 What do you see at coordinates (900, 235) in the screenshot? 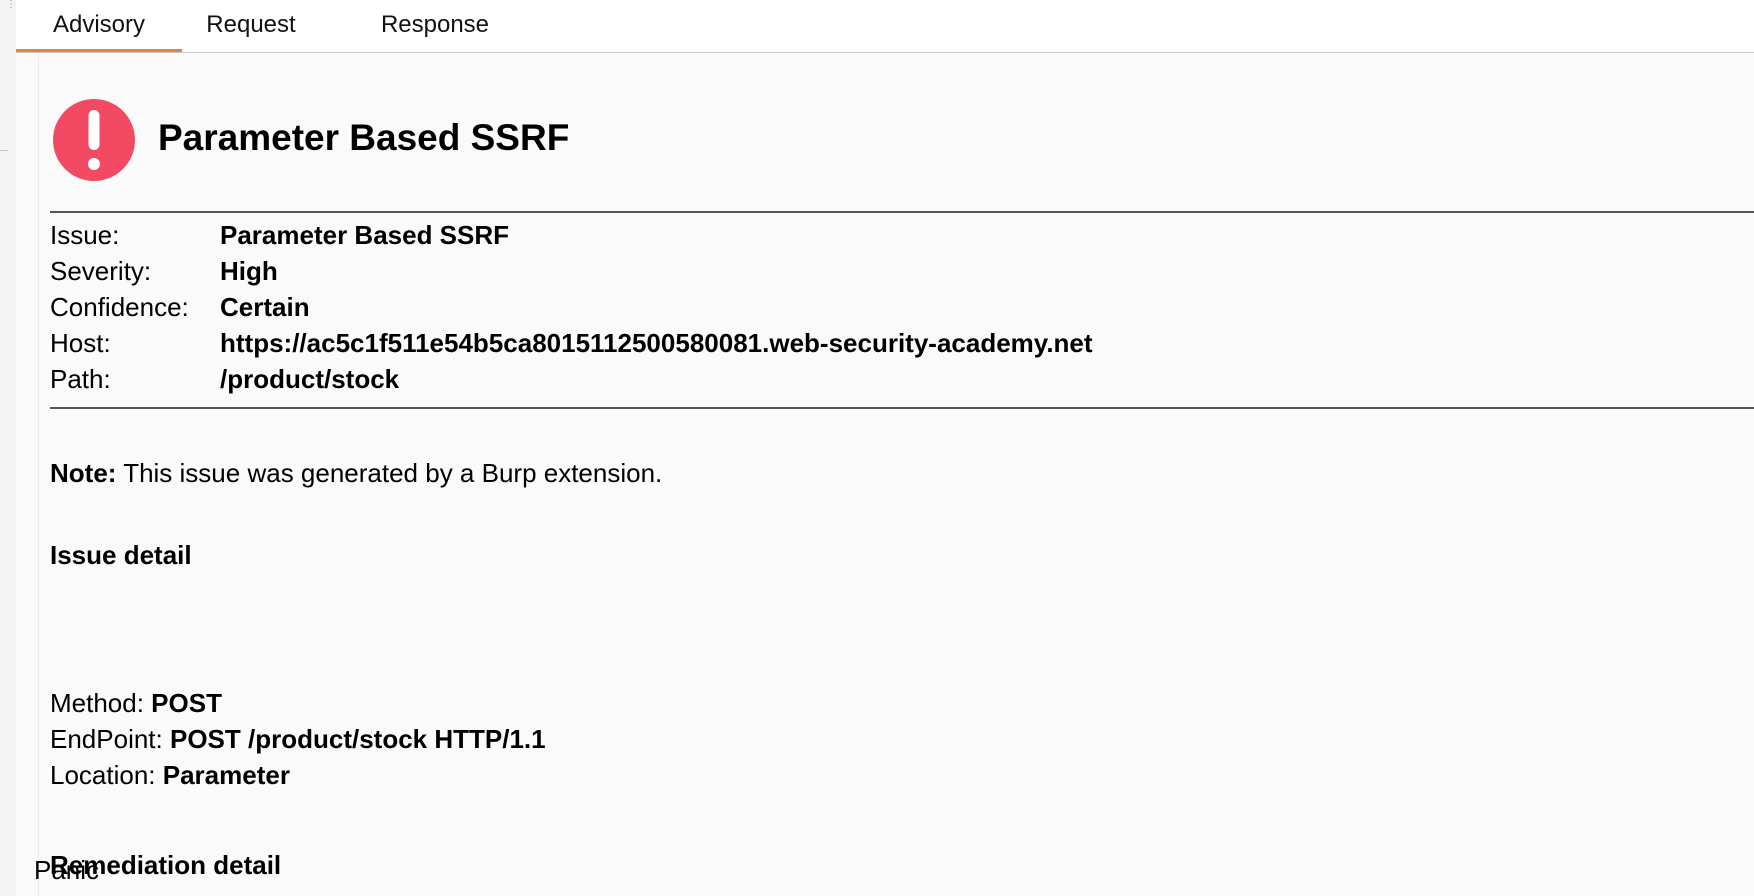
I see `meta-row-issue: Issue: Parameter Based SSRF` at bounding box center [900, 235].